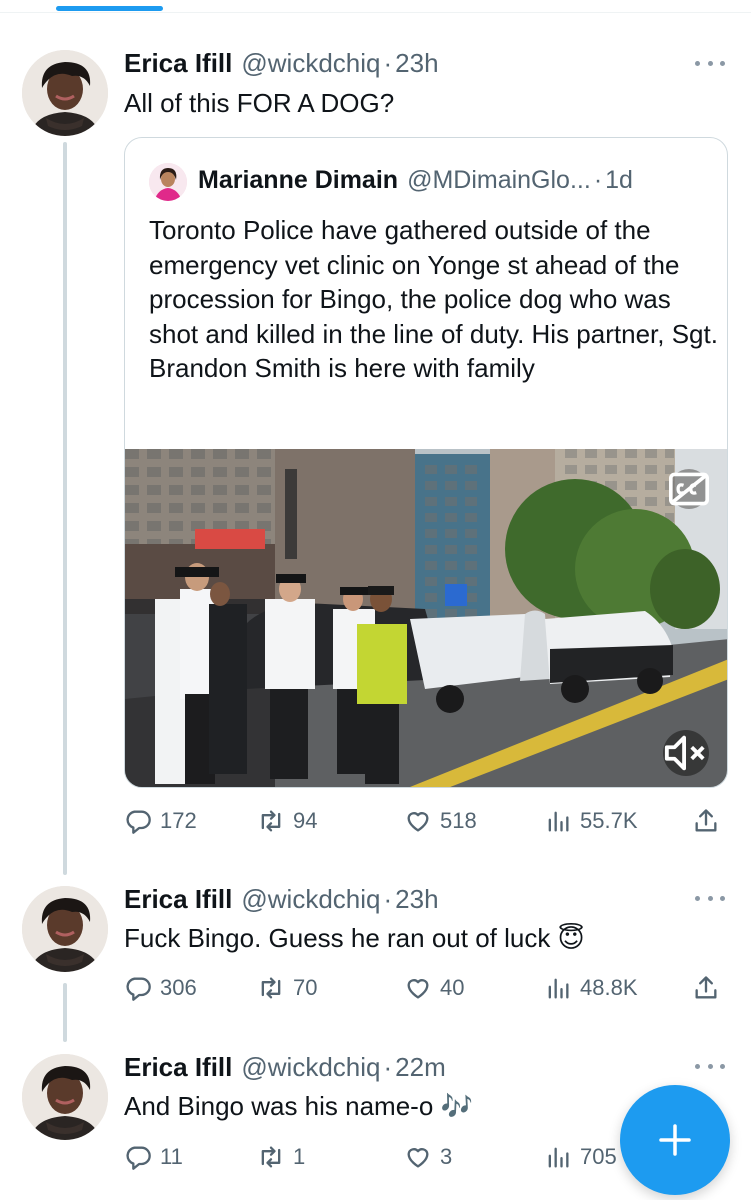 This screenshot has height=1200, width=751. I want to click on retweet-button: 1, so click(281, 1157).